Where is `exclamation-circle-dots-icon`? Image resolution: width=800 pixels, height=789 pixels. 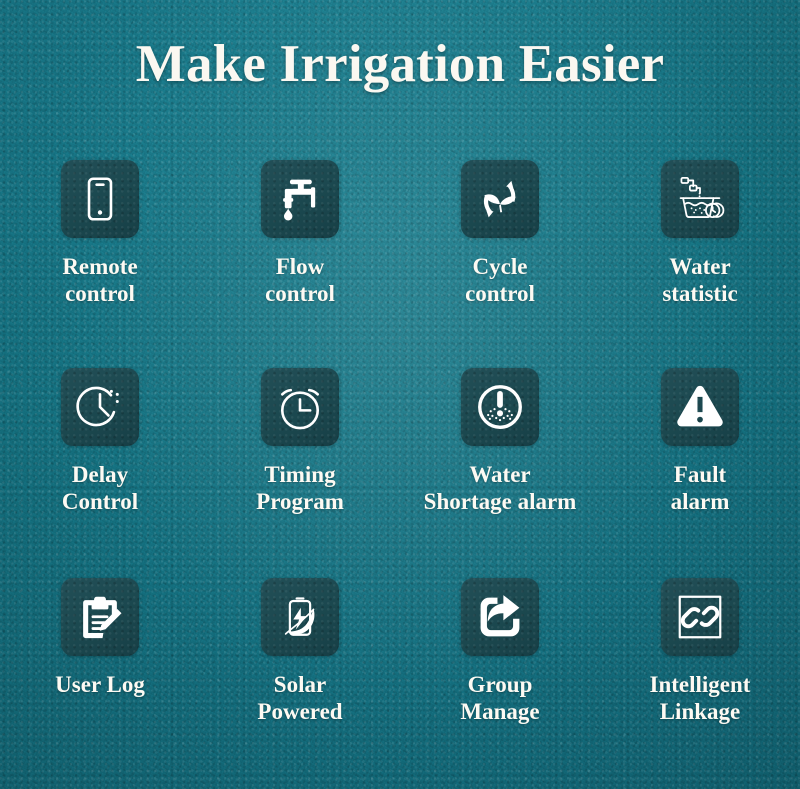 exclamation-circle-dots-icon is located at coordinates (500, 407).